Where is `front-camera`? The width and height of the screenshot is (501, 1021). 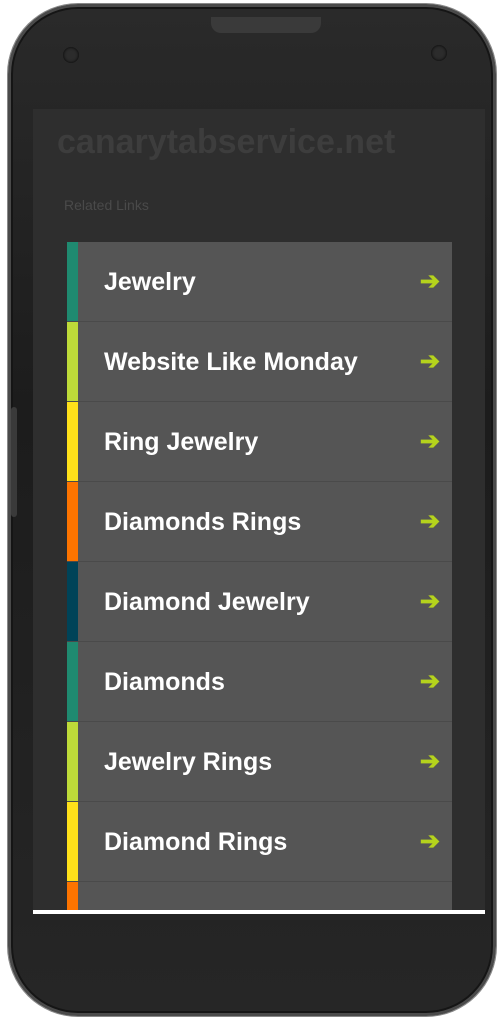 front-camera is located at coordinates (439, 53).